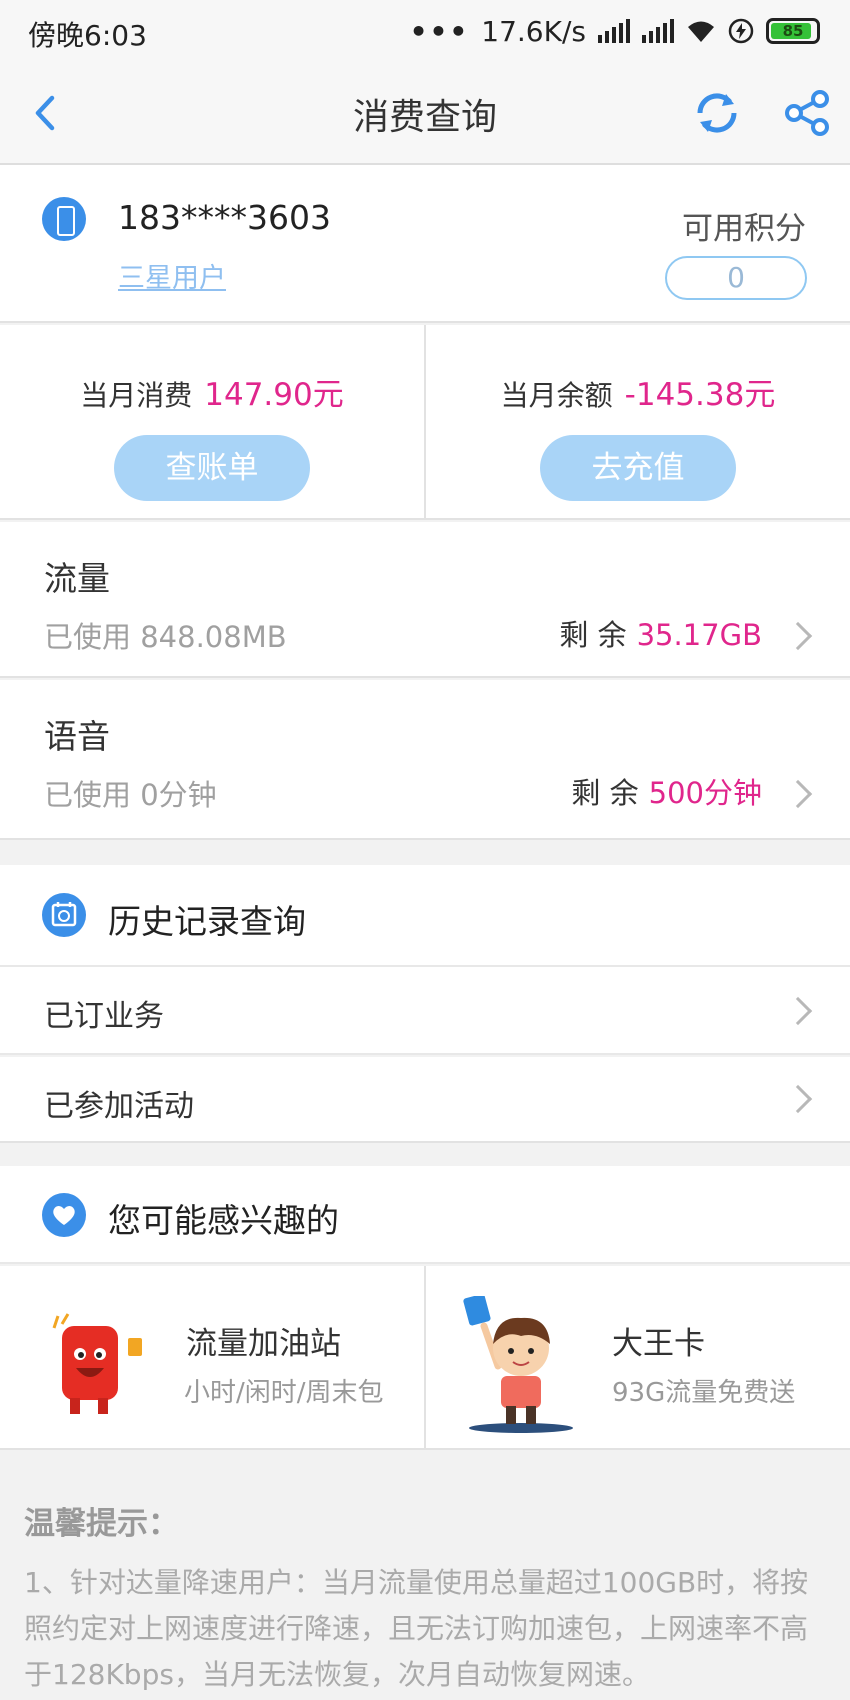 This screenshot has height=1700, width=850. I want to click on points-value: 0, so click(736, 278).